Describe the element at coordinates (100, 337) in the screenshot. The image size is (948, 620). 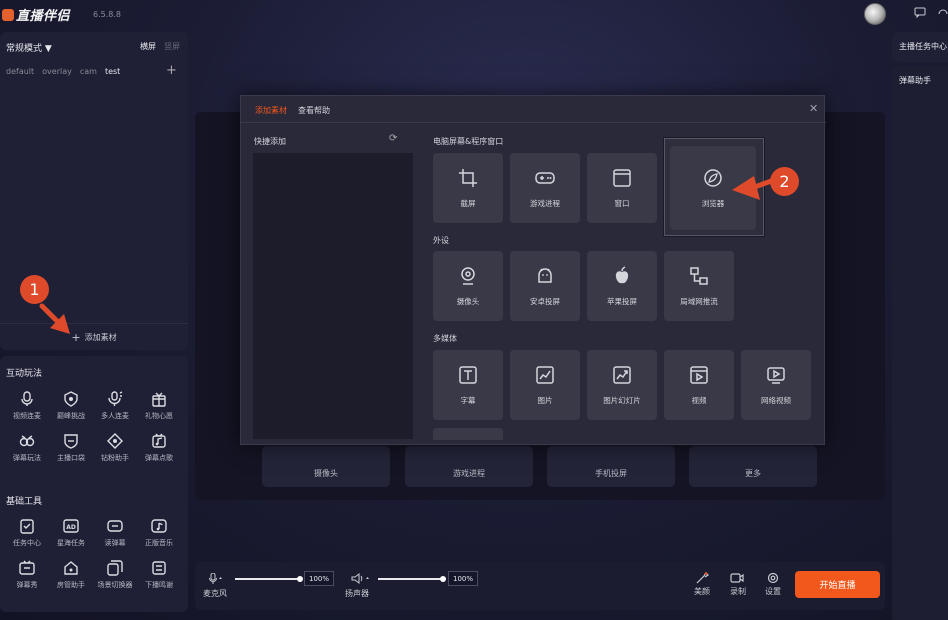
I see `add-source-label: 添加素材` at that location.